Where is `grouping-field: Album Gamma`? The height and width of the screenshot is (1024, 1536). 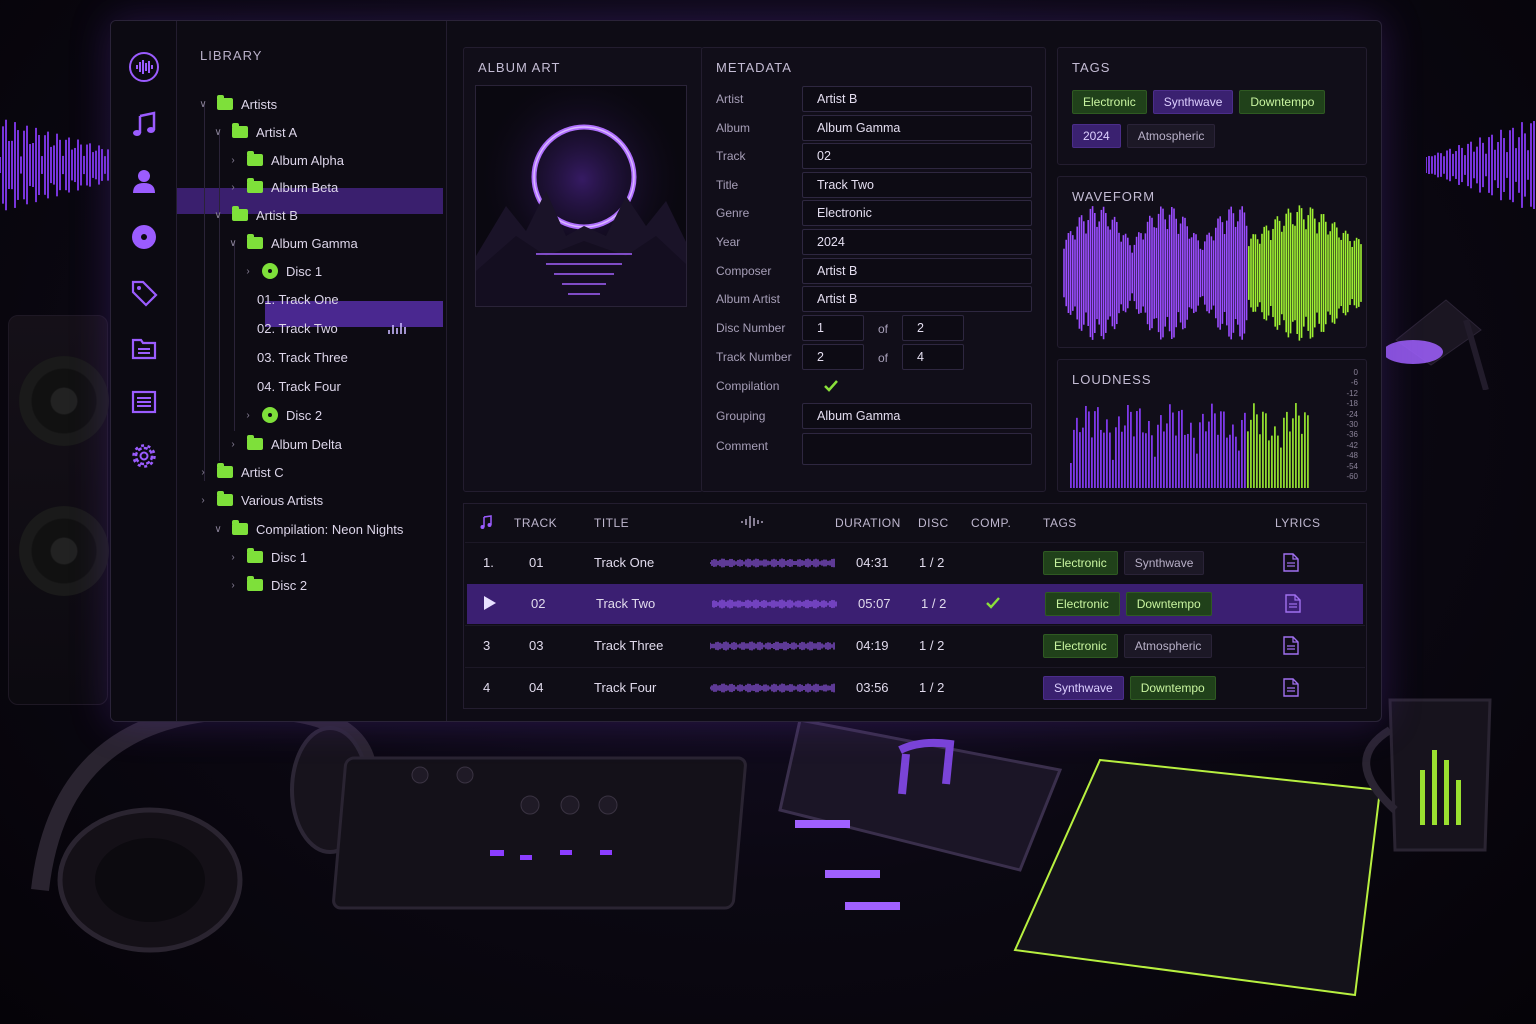 grouping-field: Album Gamma is located at coordinates (917, 416).